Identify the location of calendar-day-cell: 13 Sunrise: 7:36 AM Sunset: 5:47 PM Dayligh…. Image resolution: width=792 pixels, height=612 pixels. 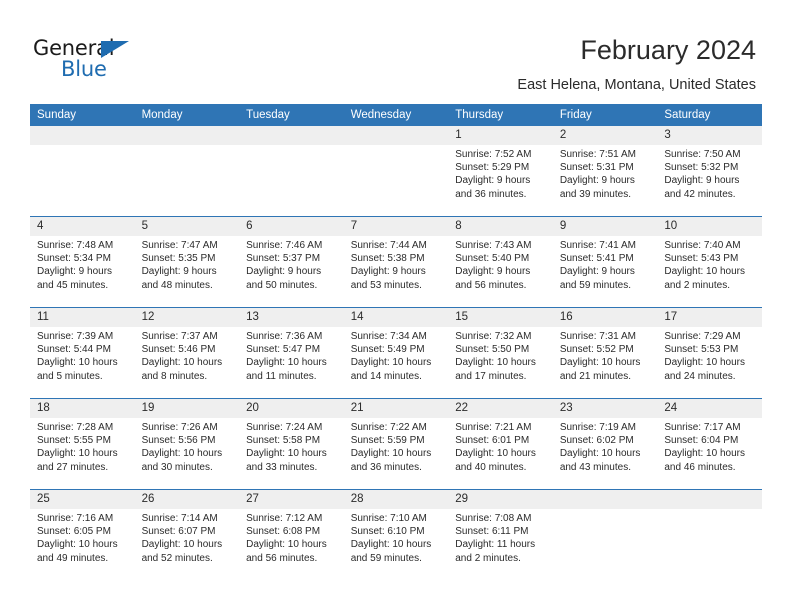
(291, 353).